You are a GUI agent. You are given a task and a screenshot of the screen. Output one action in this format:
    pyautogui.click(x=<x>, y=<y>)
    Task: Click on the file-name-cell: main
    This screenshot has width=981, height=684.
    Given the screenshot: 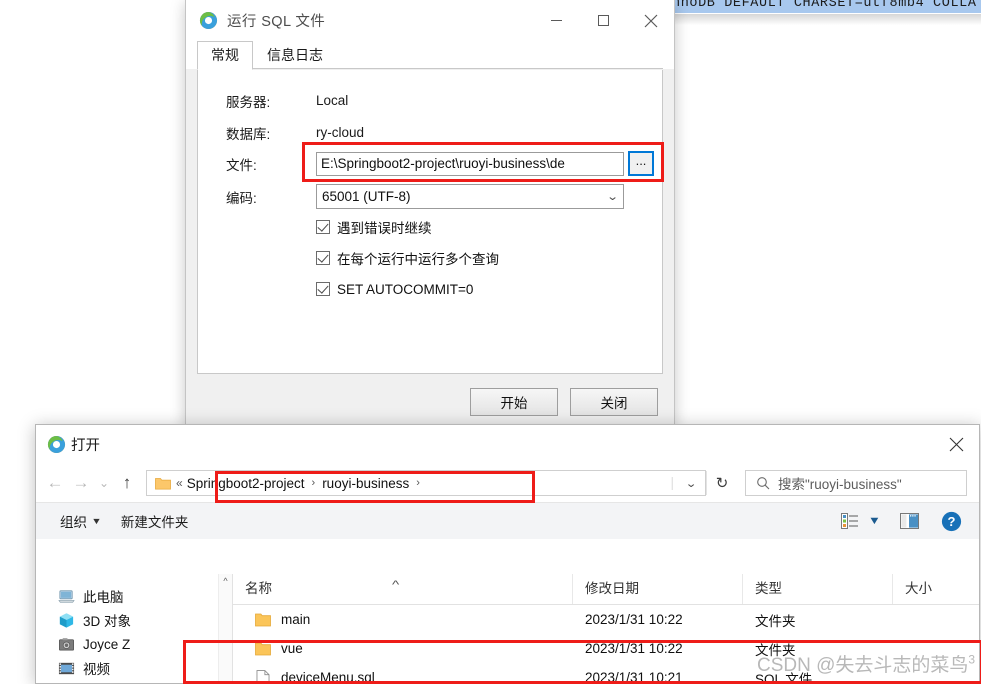 What is the action you would take?
    pyautogui.click(x=403, y=620)
    